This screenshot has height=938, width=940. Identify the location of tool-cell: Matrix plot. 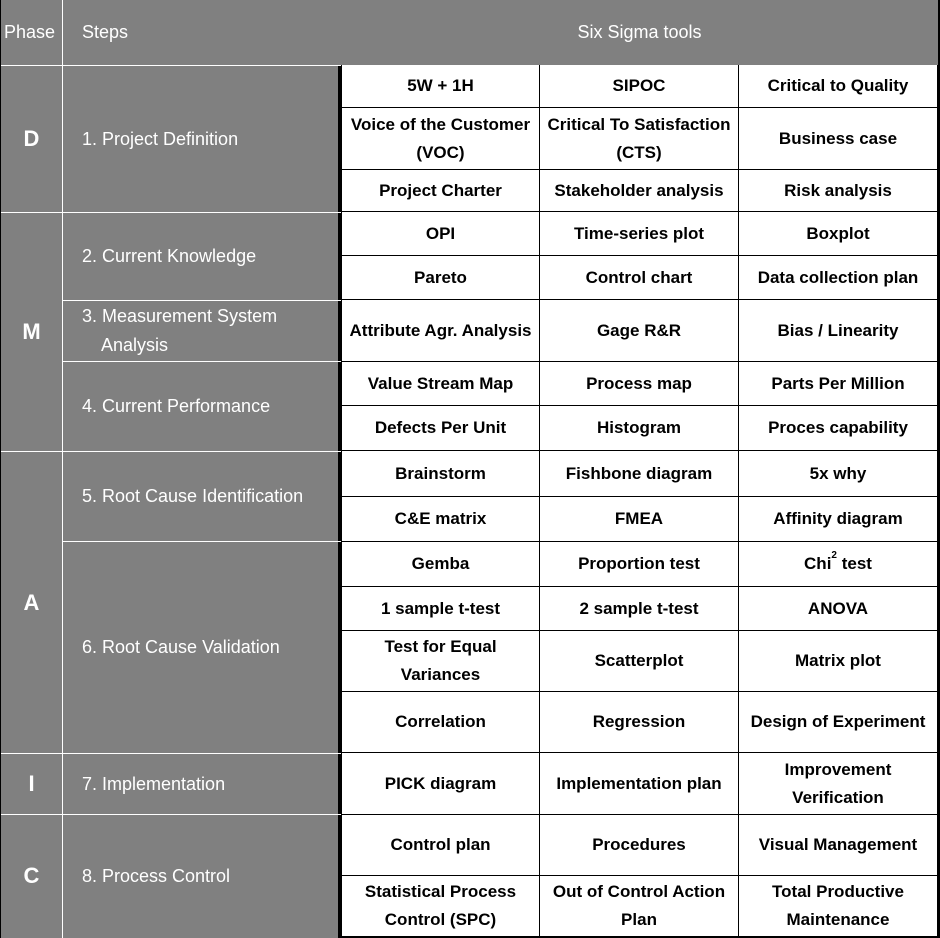
(838, 661).